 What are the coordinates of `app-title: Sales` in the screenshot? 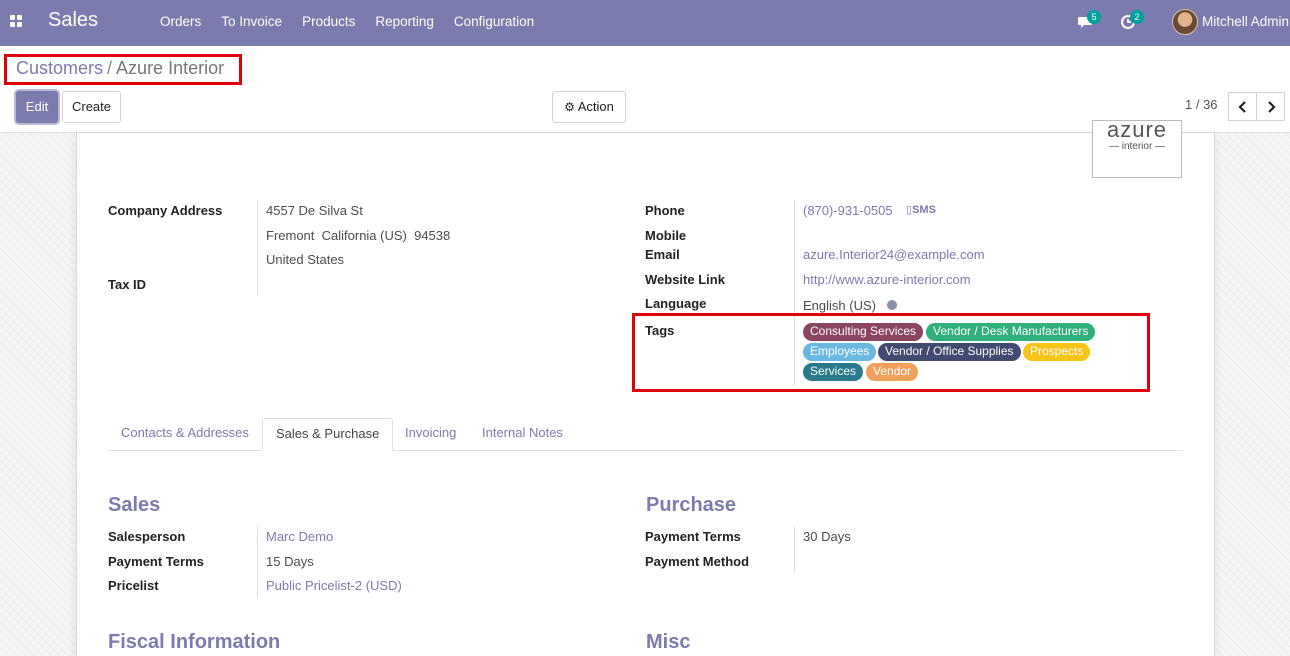 It's located at (73, 20).